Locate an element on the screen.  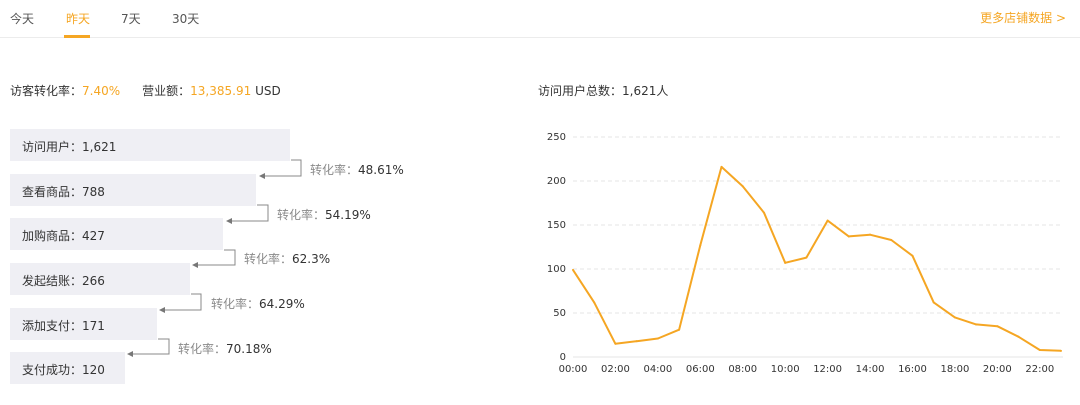
x-tick-label: 18:00 is located at coordinates (954, 369).